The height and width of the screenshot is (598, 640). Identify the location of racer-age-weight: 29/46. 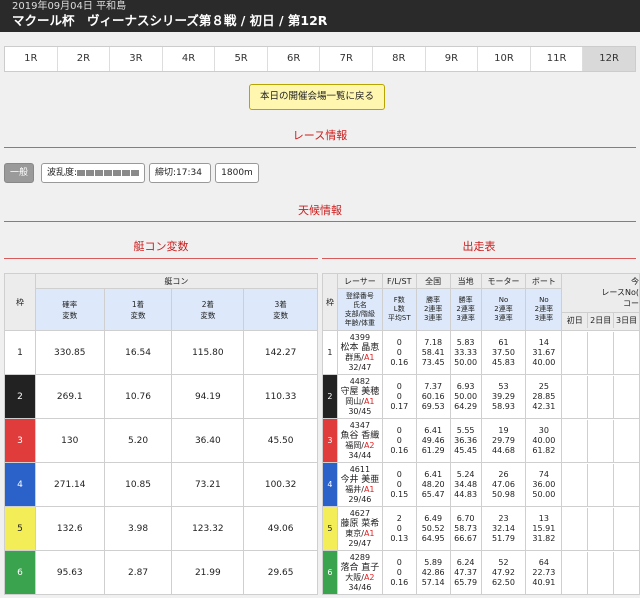
(360, 499).